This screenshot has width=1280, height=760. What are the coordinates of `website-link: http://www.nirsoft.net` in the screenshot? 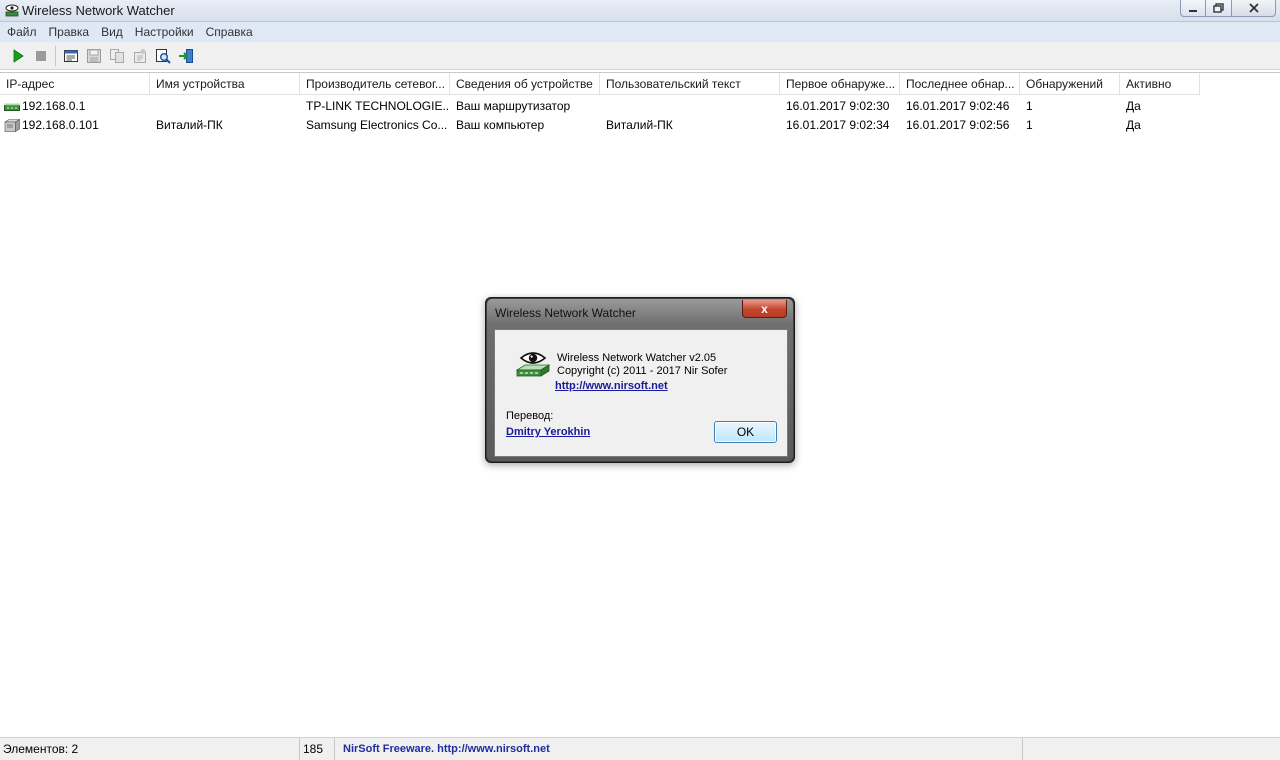 It's located at (611, 386).